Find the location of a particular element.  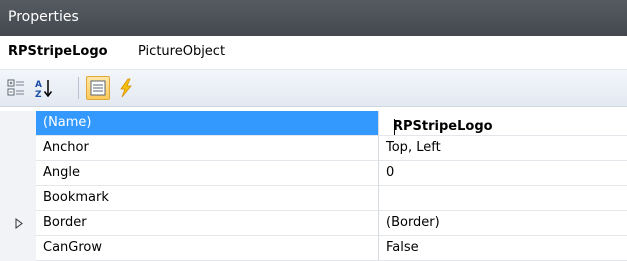

object-type: PictureObject is located at coordinates (182, 51).